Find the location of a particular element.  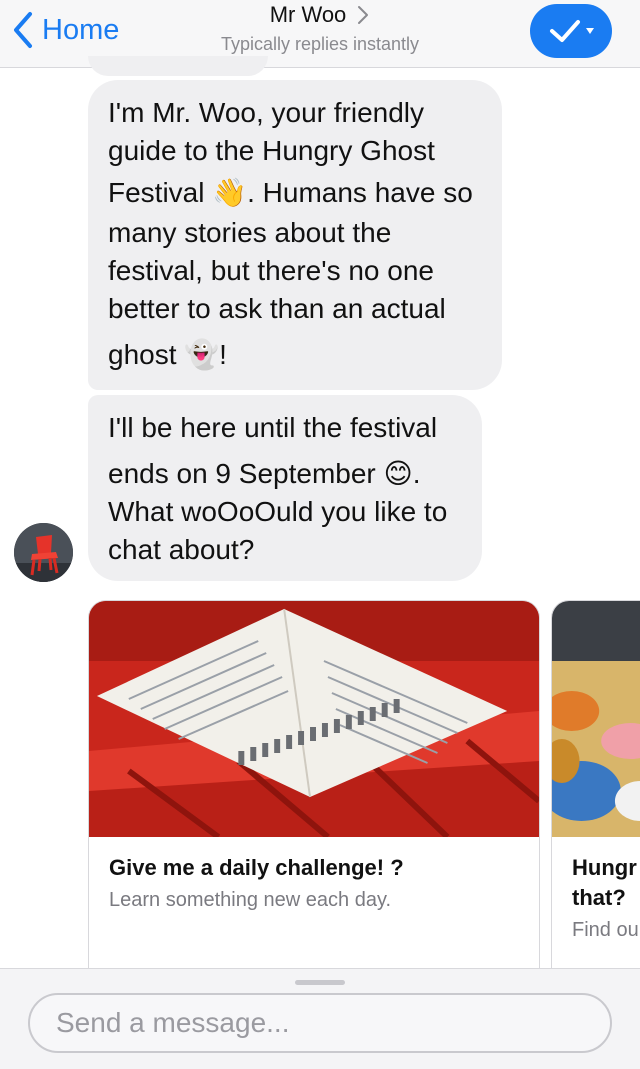

card-image-food is located at coordinates (596, 719).